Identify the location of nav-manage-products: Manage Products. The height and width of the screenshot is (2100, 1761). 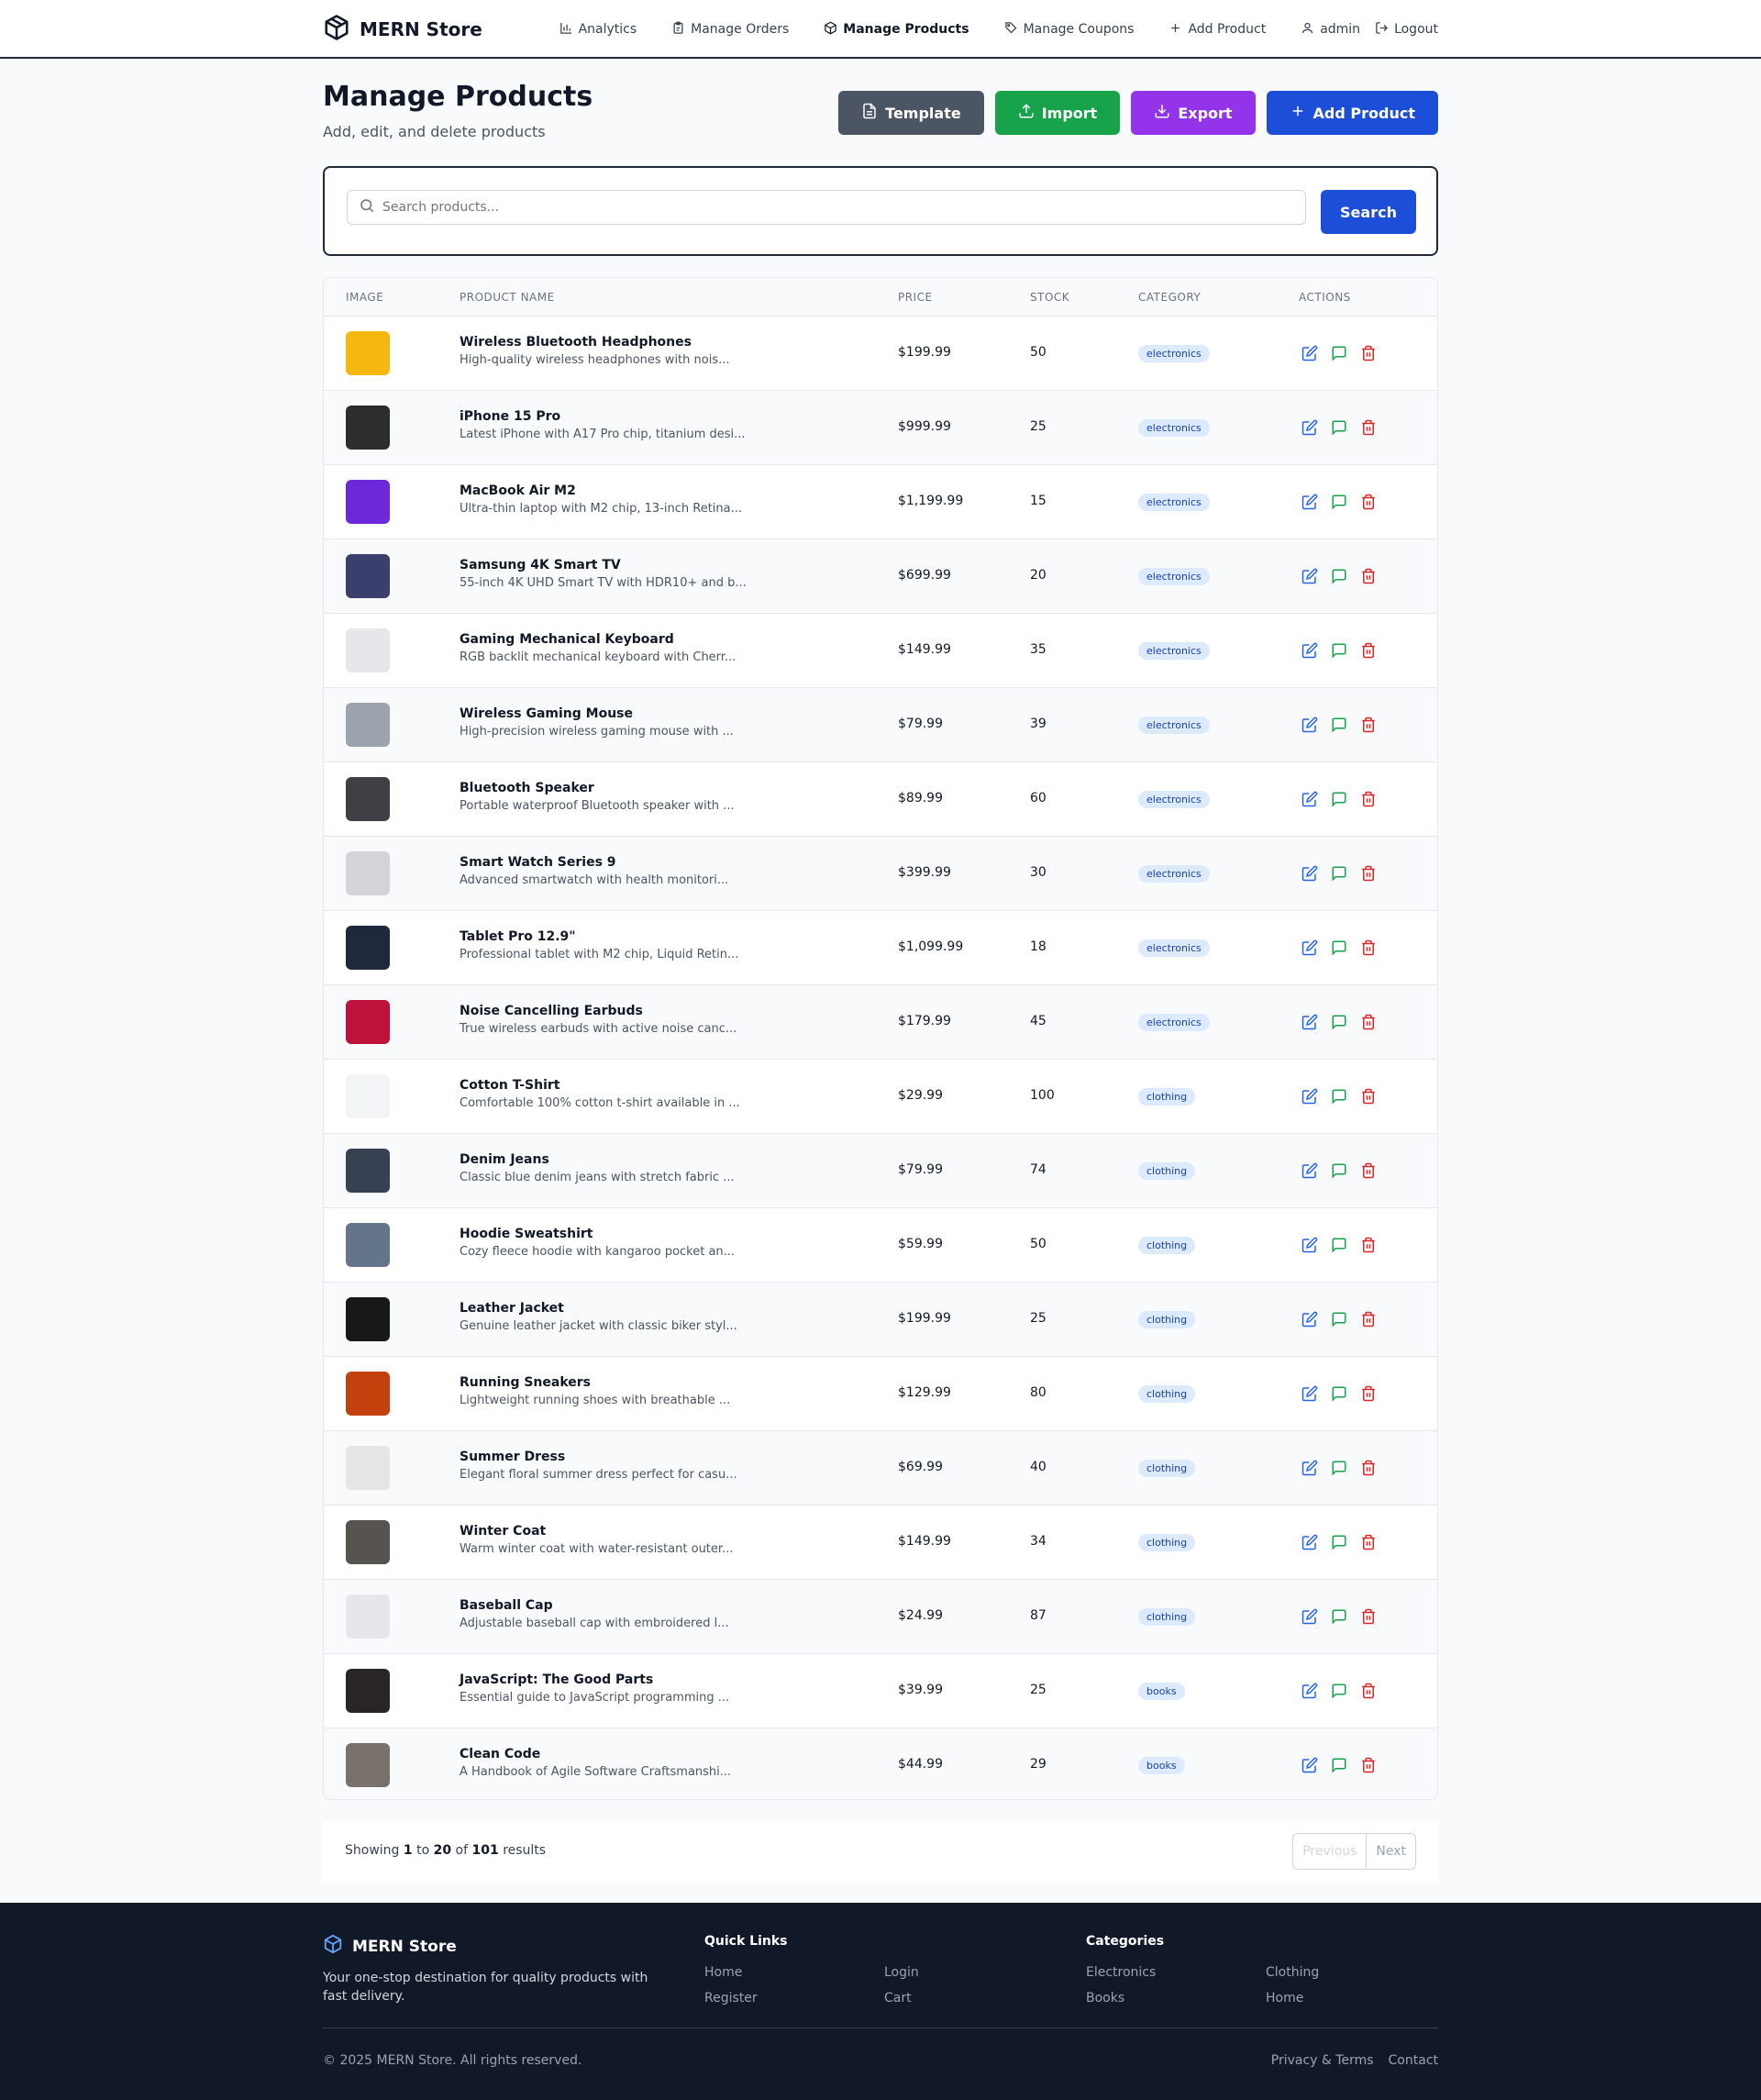
(896, 30).